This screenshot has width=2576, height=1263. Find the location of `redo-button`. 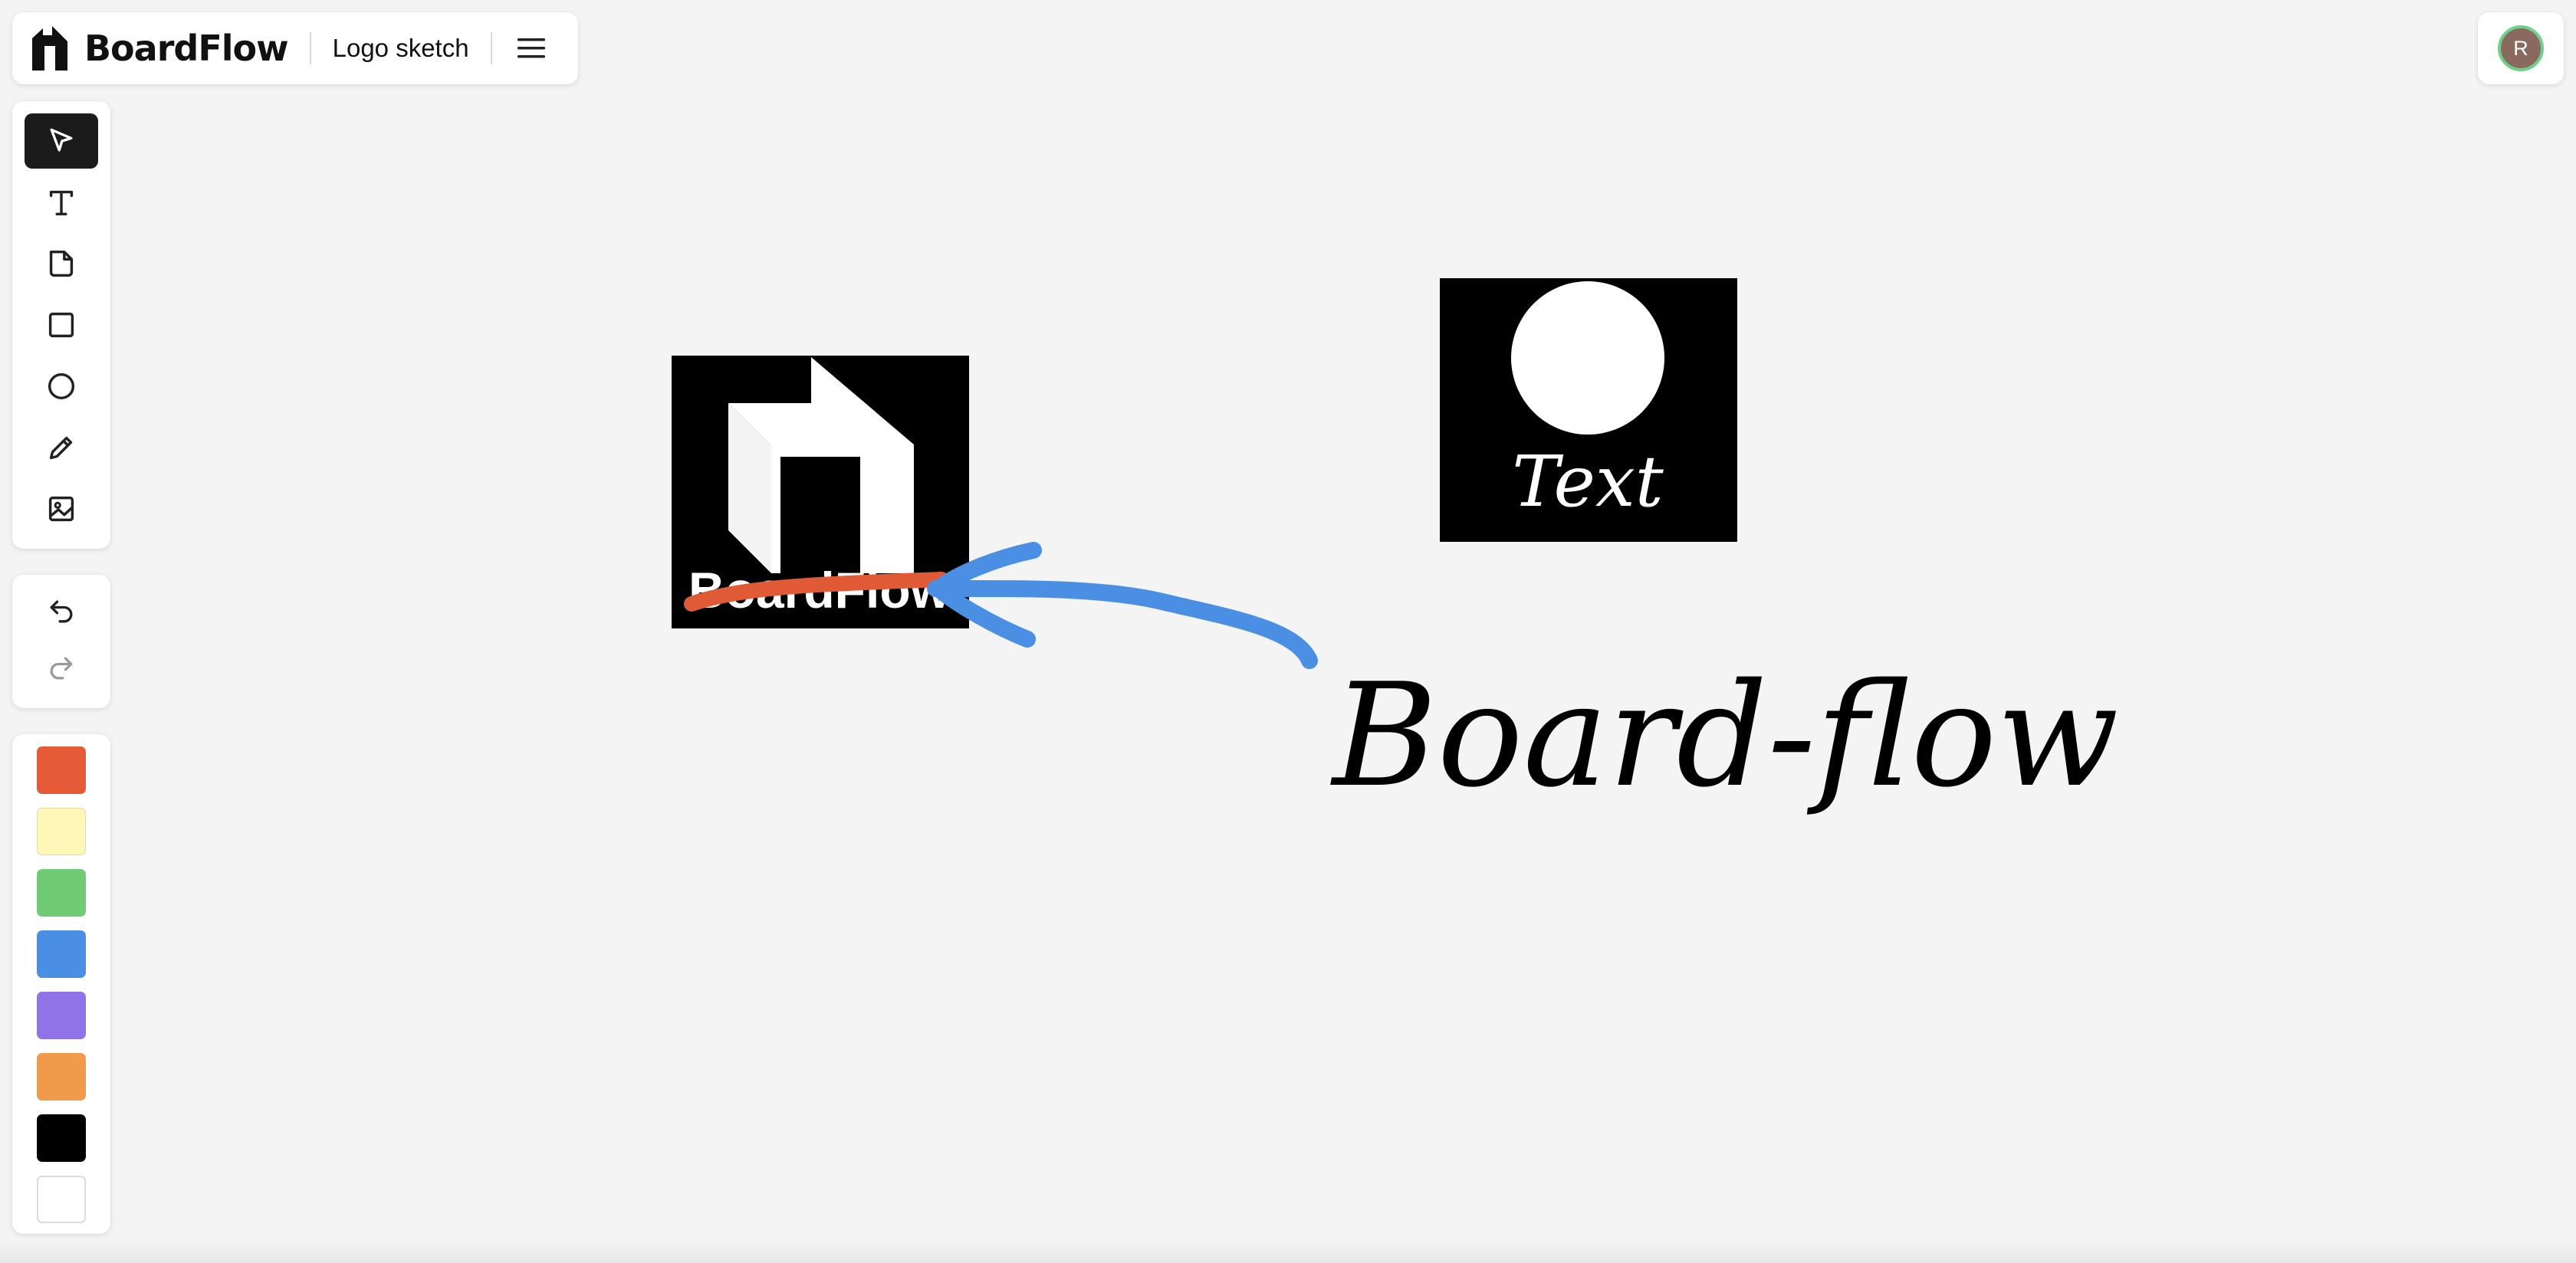

redo-button is located at coordinates (62, 669).